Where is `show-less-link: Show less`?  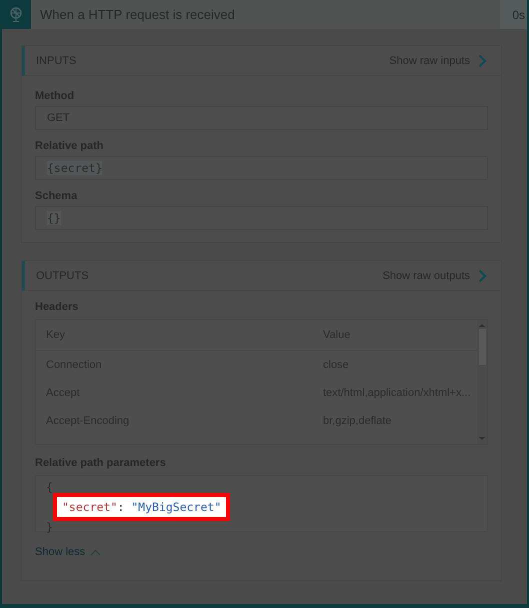 show-less-link: Show less is located at coordinates (68, 552).